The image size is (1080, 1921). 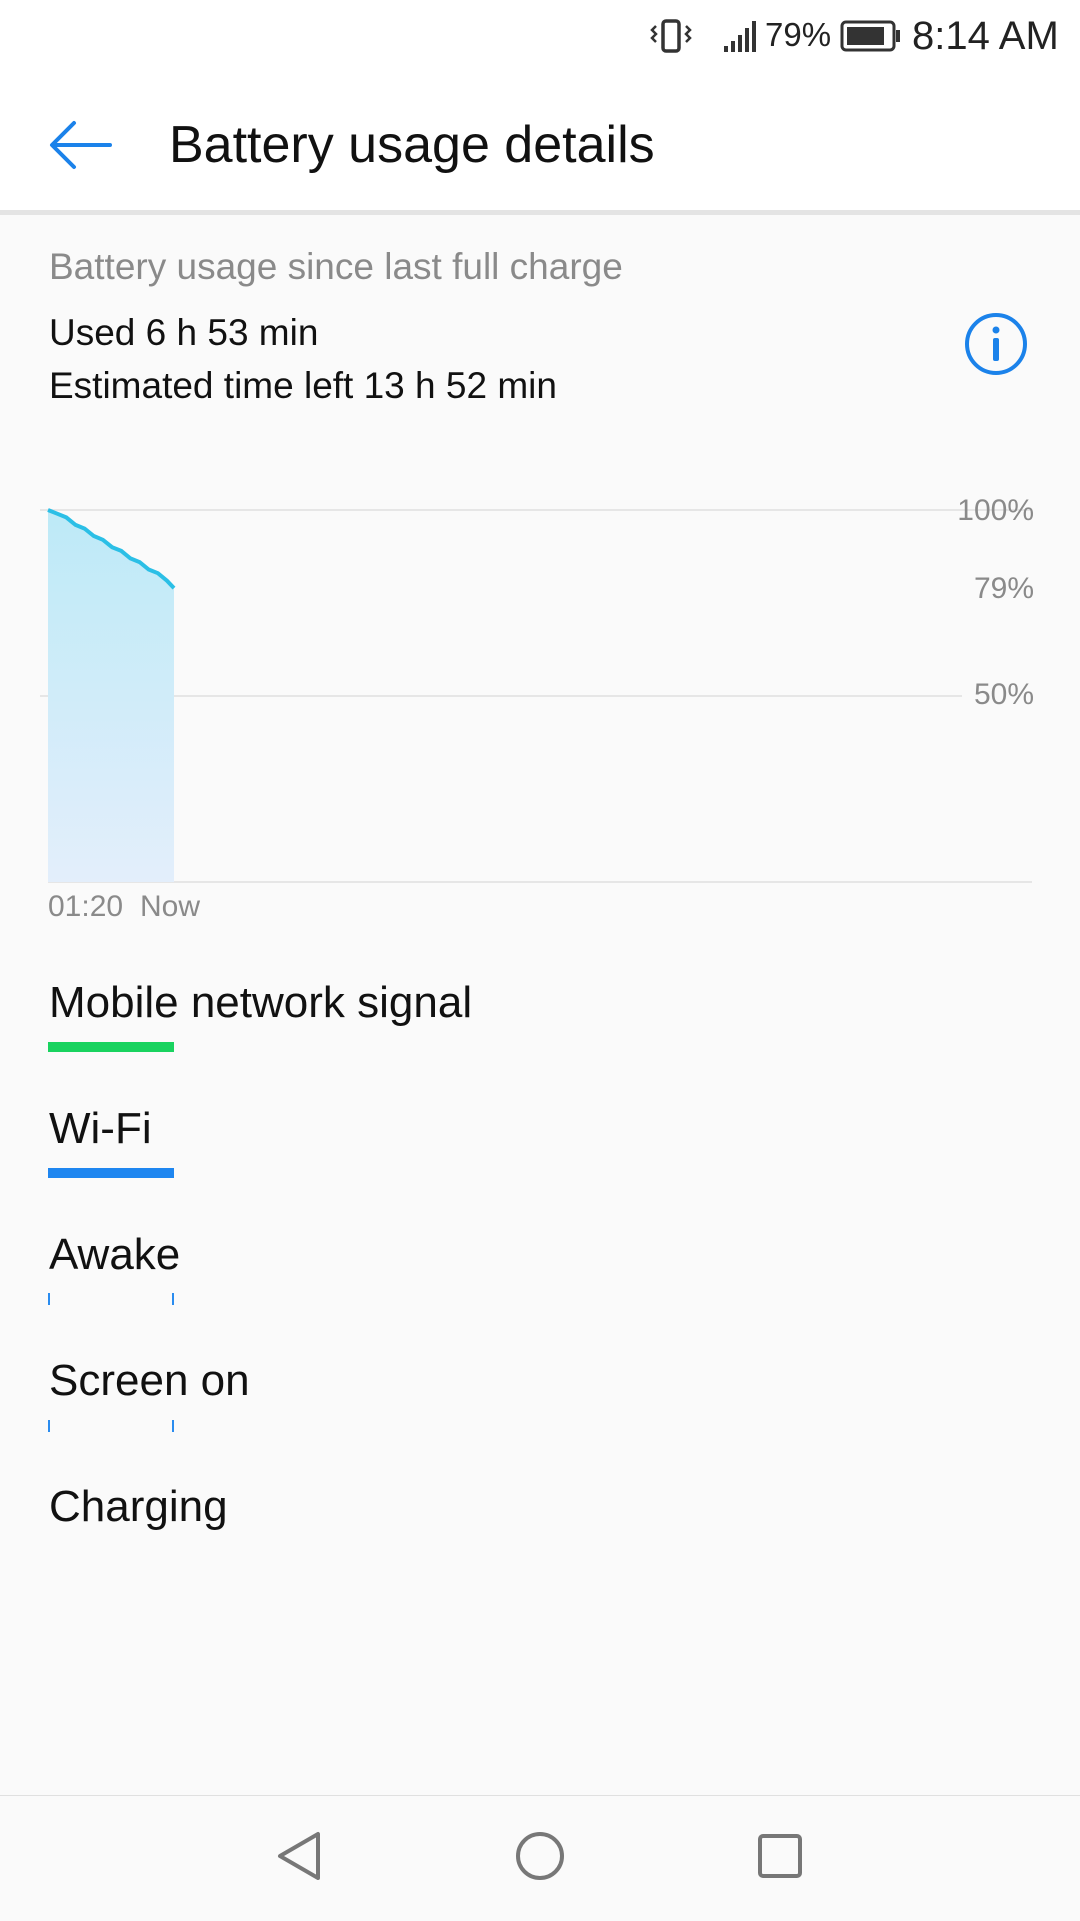 What do you see at coordinates (1003, 588) in the screenshot?
I see `y-tick-label-79: 79%` at bounding box center [1003, 588].